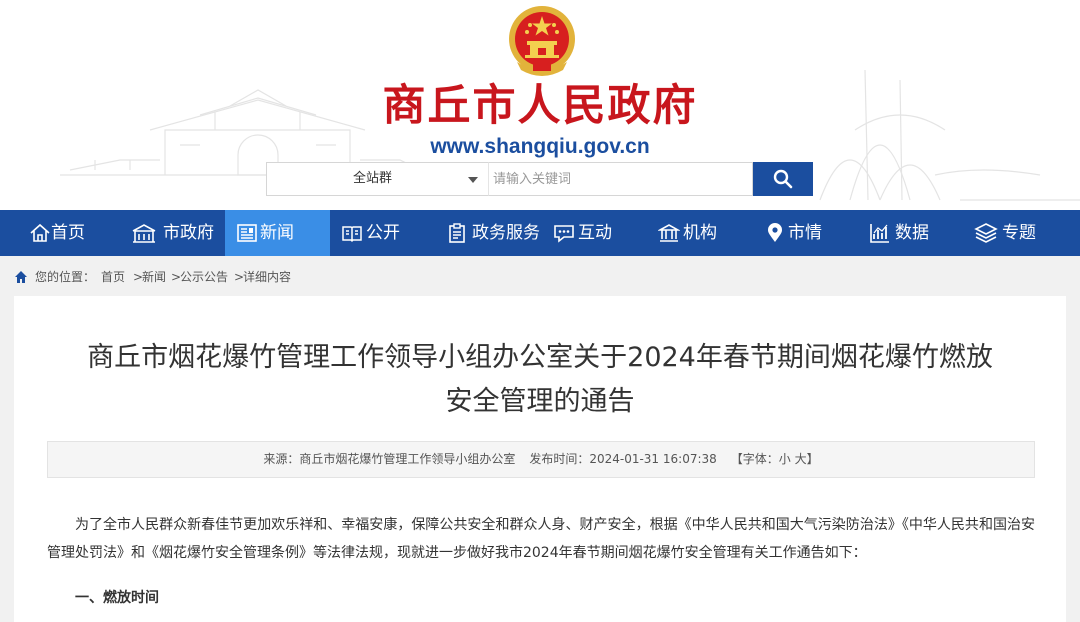  Describe the element at coordinates (117, 598) in the screenshot. I see `section-heading: 一、燃放时间` at that location.